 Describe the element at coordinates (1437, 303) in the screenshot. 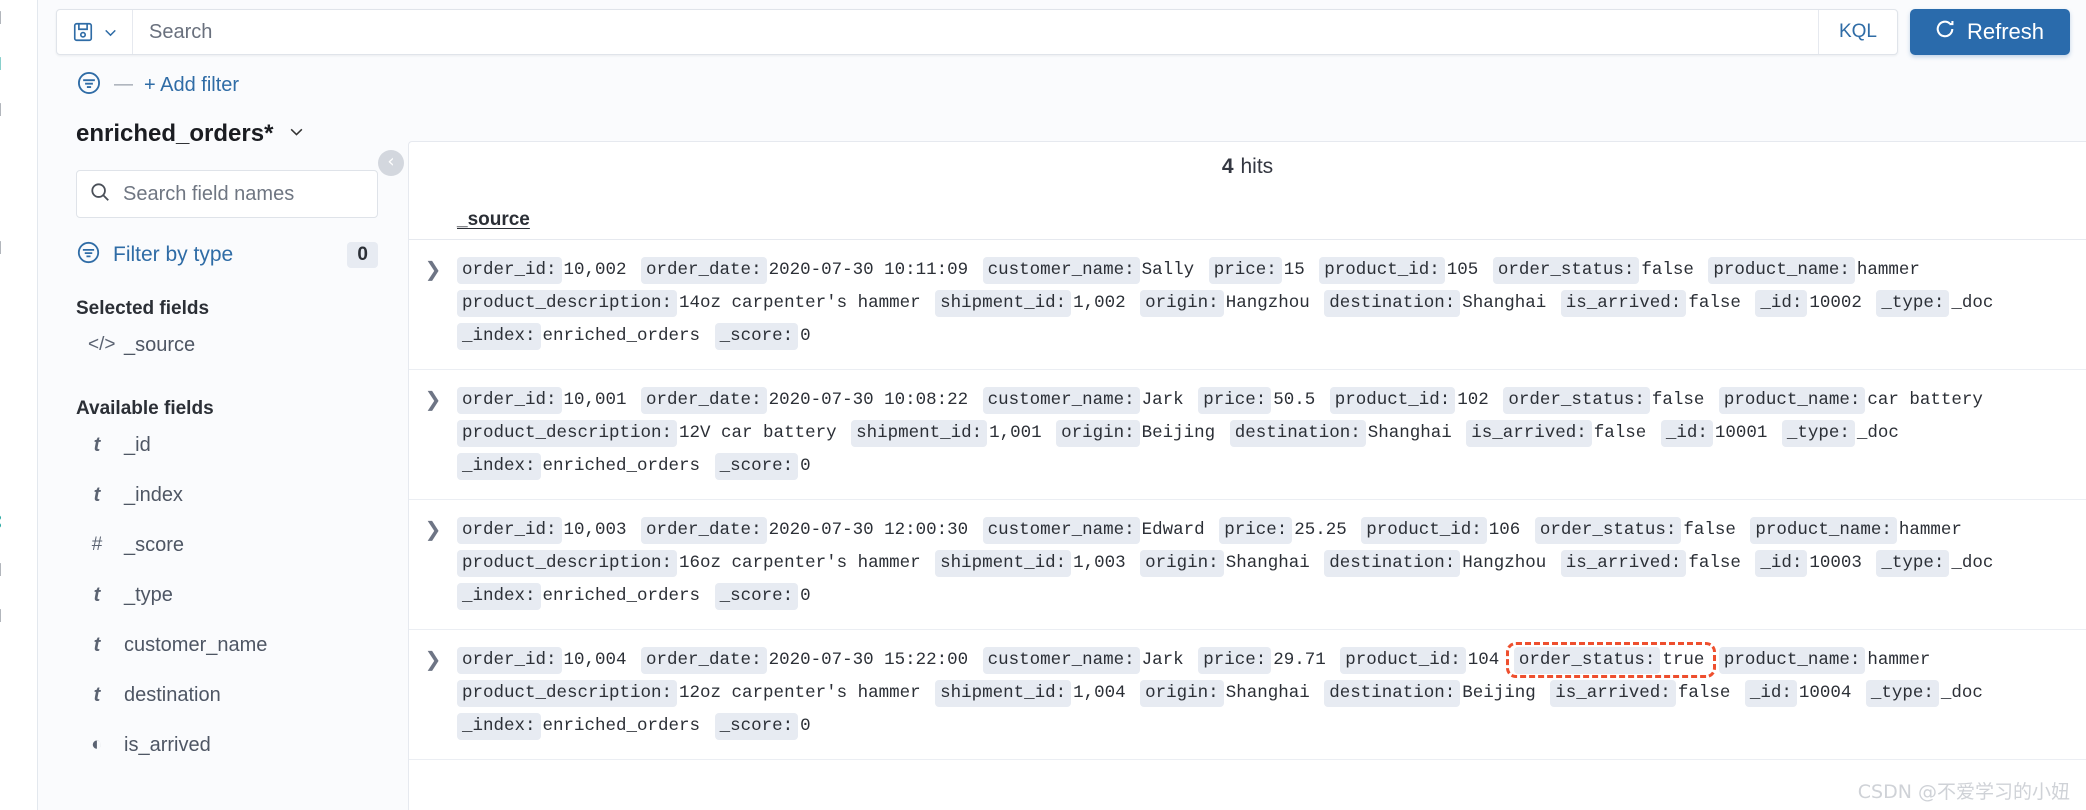

I see `field-pair: destination: Shanghai` at that location.